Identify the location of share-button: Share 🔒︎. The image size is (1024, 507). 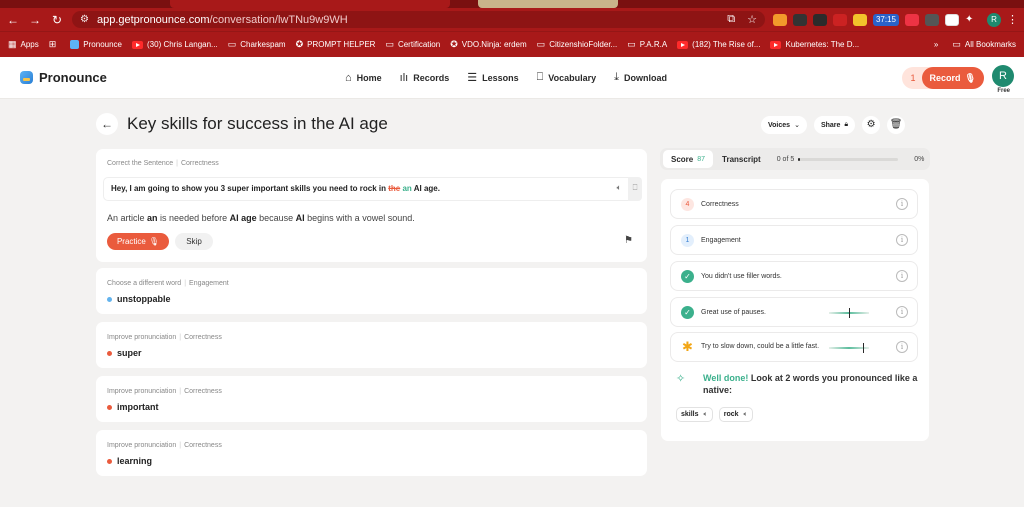
(834, 125).